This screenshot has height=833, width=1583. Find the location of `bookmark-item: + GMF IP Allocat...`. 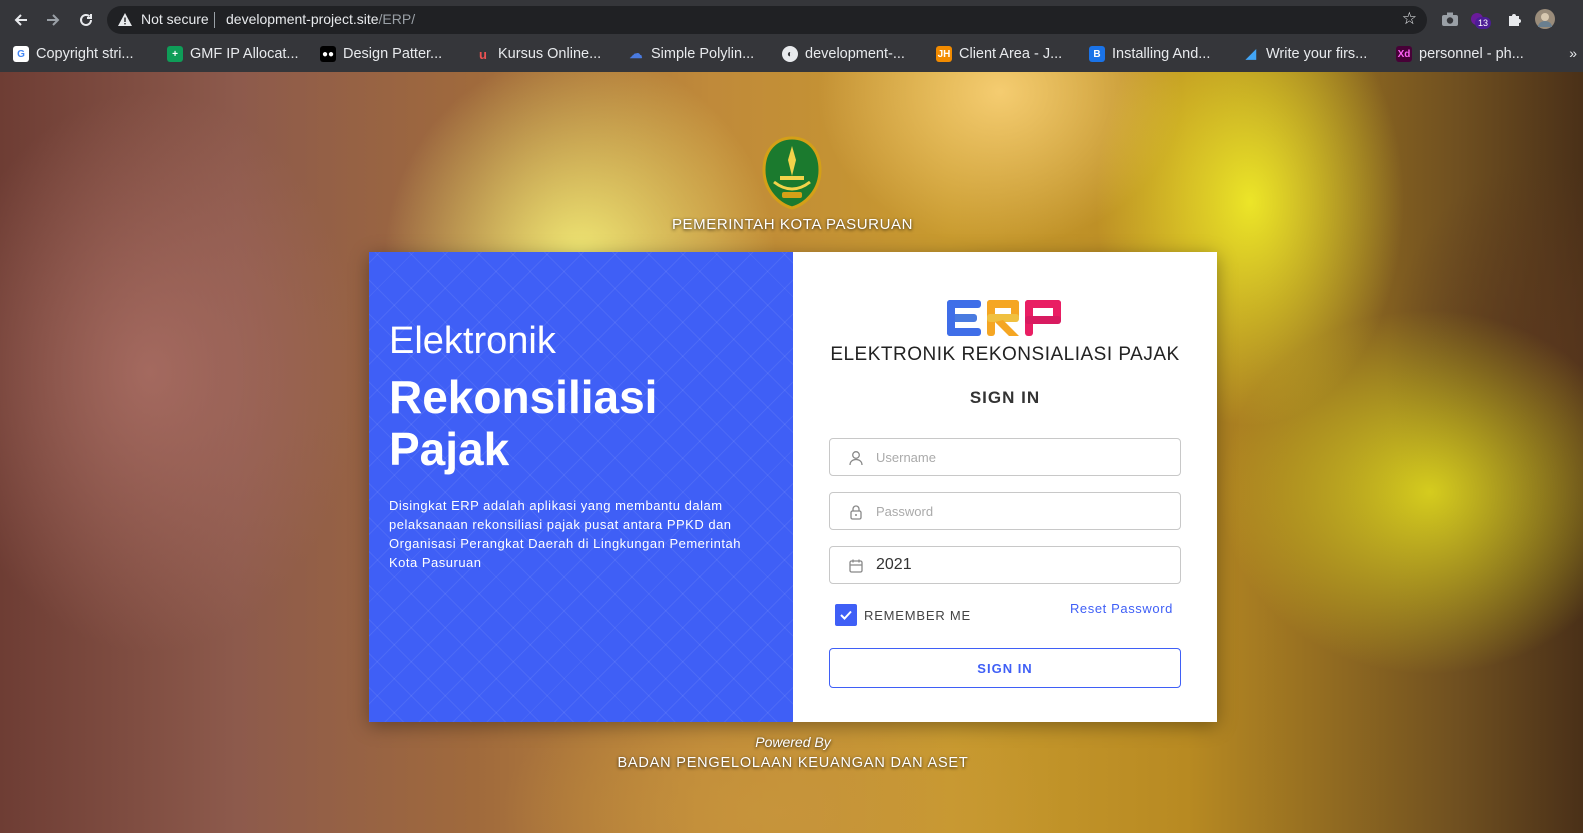

bookmark-item: + GMF IP Allocat... is located at coordinates (233, 54).